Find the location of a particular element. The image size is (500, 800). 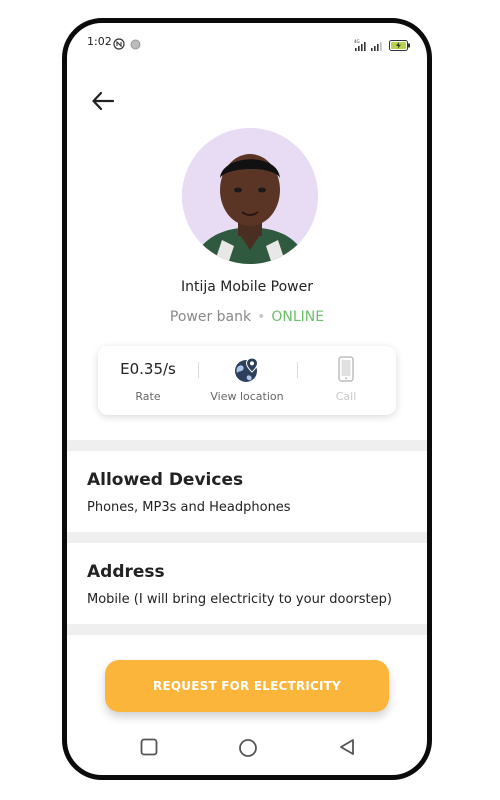

online-status-badge: ONLINE is located at coordinates (298, 317).